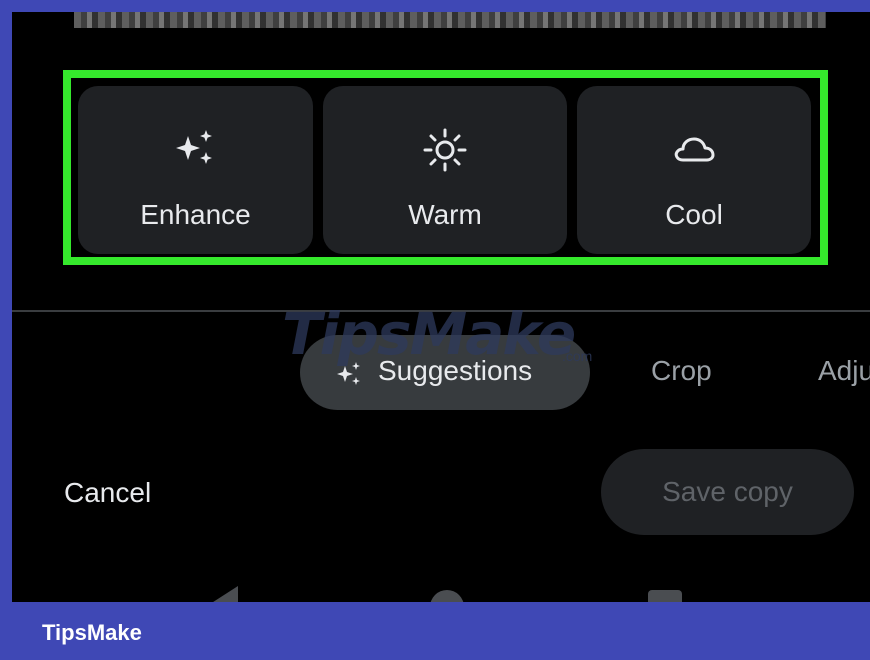 This screenshot has width=870, height=660. I want to click on nav-recents-icon, so click(665, 596).